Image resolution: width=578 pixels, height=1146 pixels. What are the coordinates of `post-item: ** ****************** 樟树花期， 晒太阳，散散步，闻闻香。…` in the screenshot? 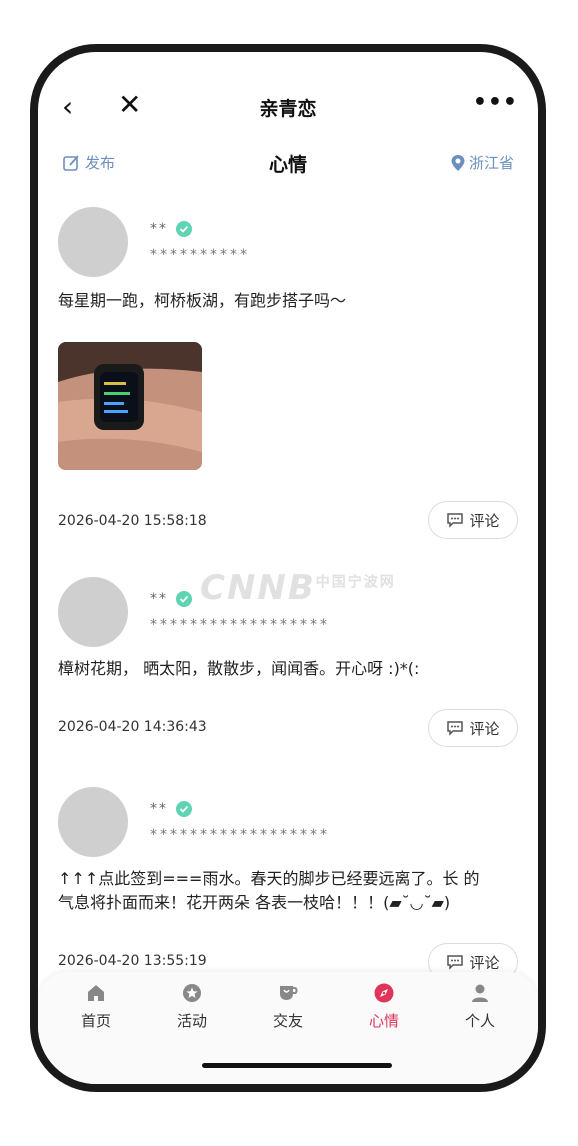 It's located at (288, 672).